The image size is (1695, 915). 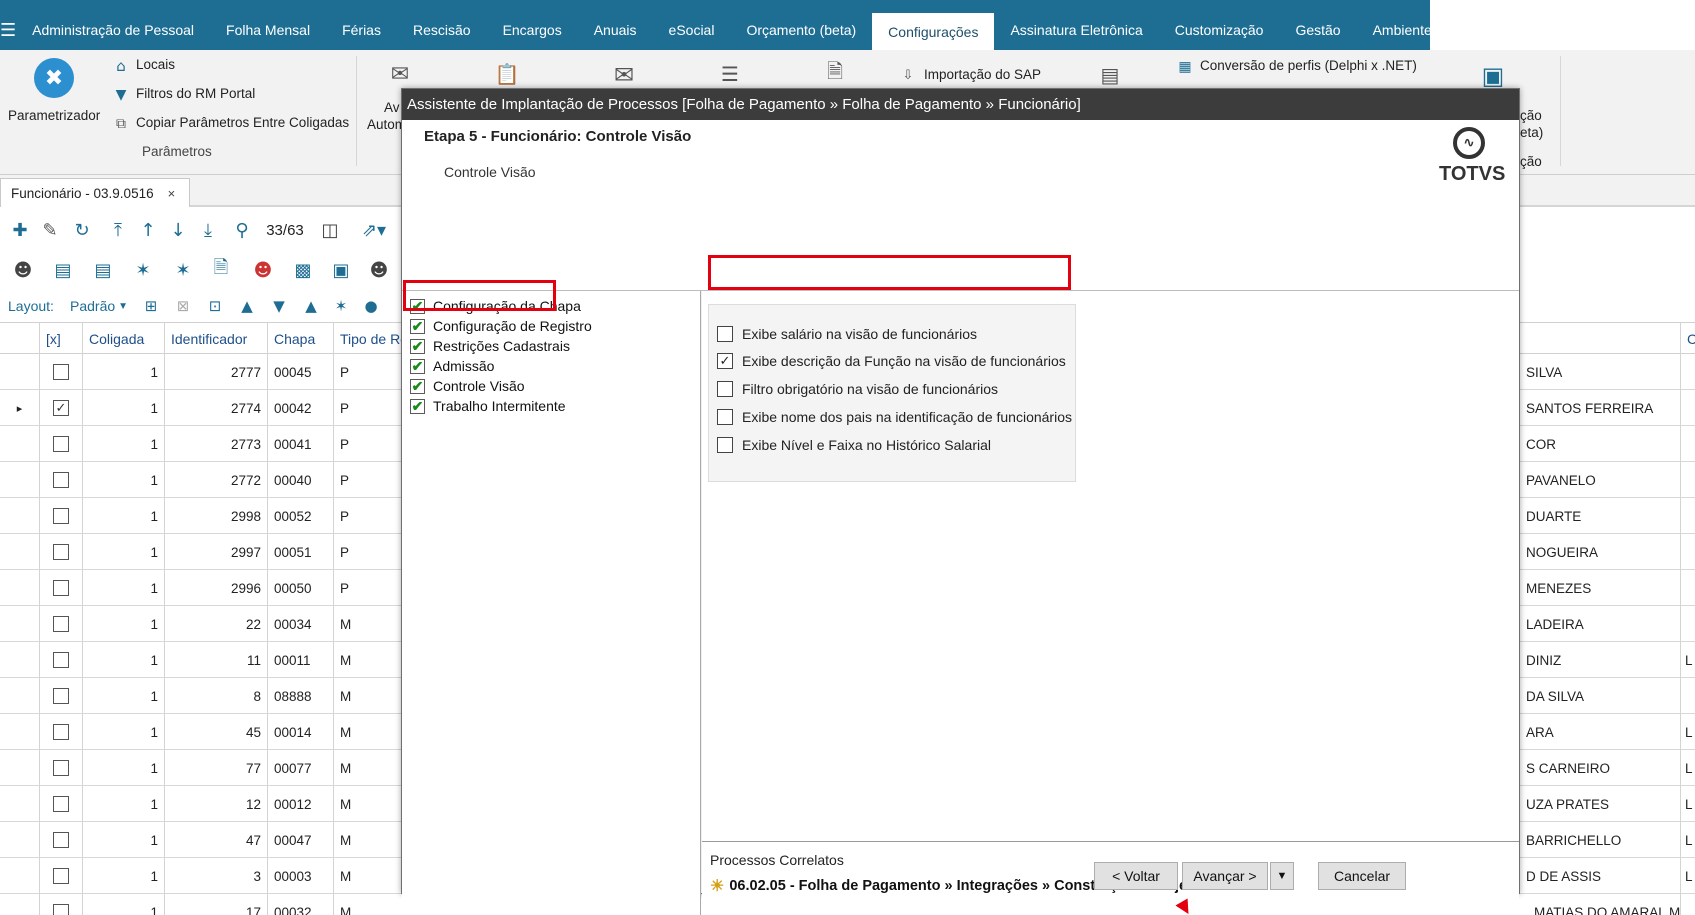 I want to click on layout-down-icon: ▼, so click(x=279, y=306).